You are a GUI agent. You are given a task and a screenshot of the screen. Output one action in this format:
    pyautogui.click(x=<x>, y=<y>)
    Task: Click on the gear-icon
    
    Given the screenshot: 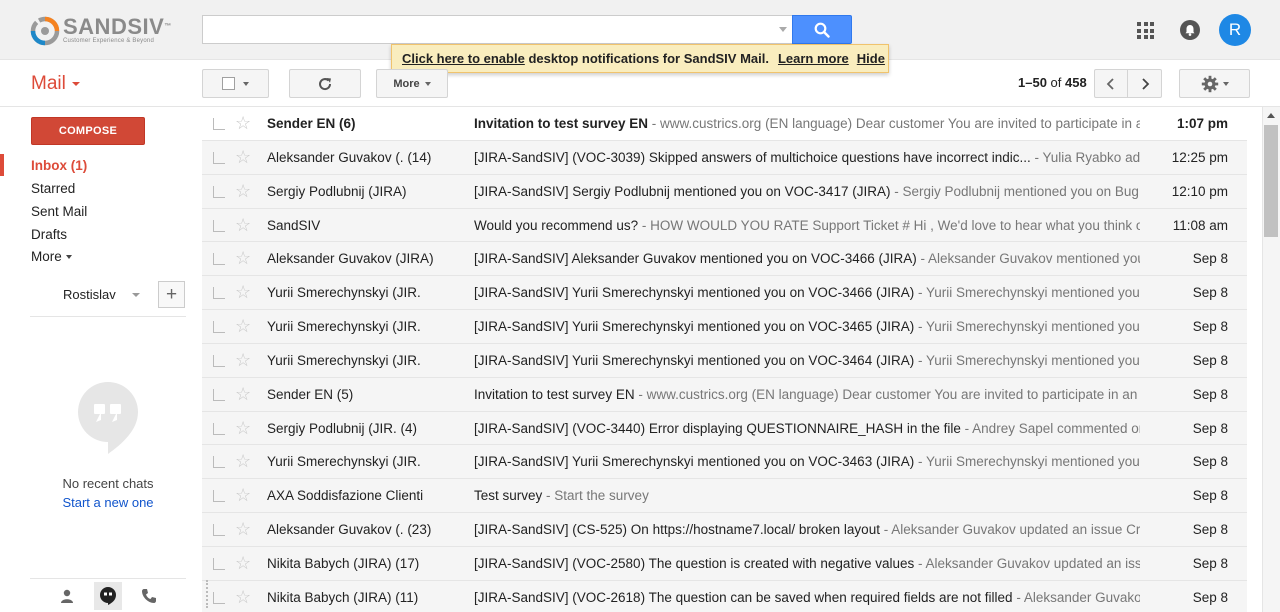 What is the action you would take?
    pyautogui.click(x=1209, y=83)
    